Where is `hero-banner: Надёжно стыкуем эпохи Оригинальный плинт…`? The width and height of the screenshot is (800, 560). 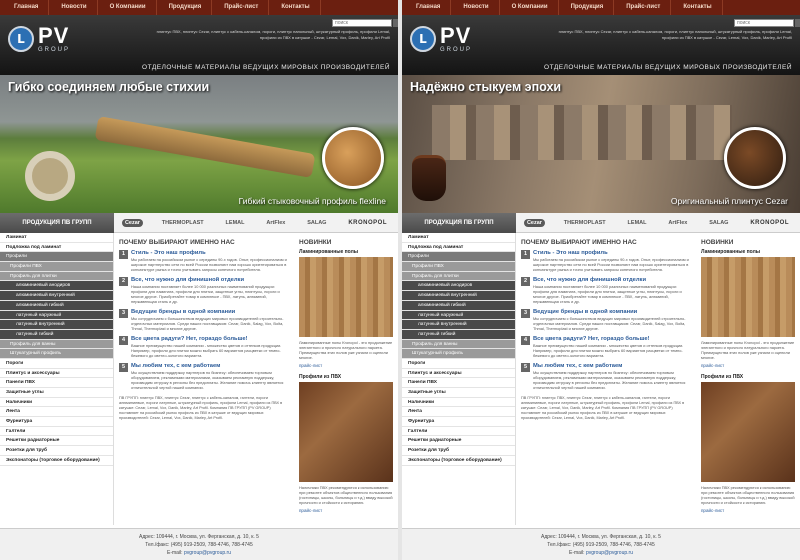 hero-banner: Надёжно стыкуем эпохи Оригинальный плинт… is located at coordinates (601, 144).